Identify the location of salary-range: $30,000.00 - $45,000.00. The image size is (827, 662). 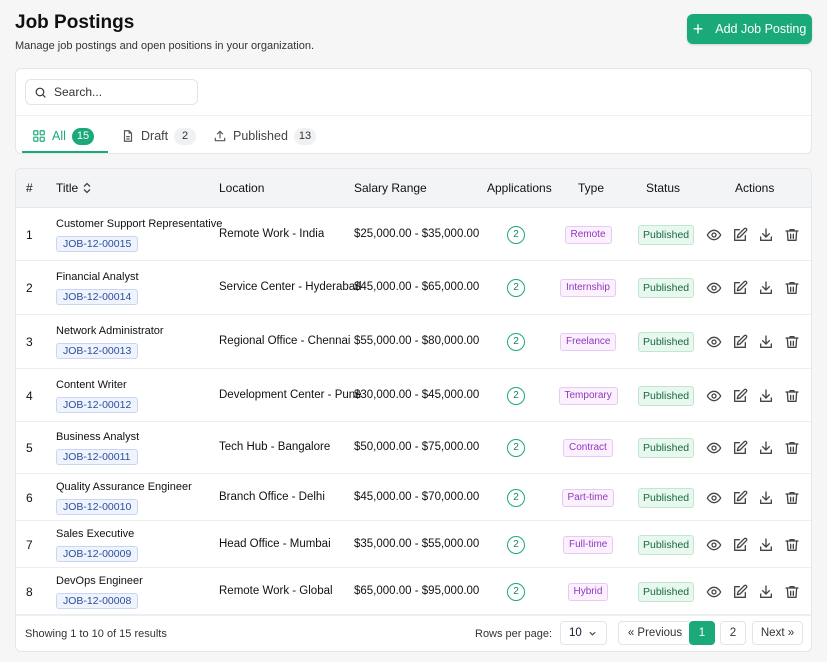
(417, 394).